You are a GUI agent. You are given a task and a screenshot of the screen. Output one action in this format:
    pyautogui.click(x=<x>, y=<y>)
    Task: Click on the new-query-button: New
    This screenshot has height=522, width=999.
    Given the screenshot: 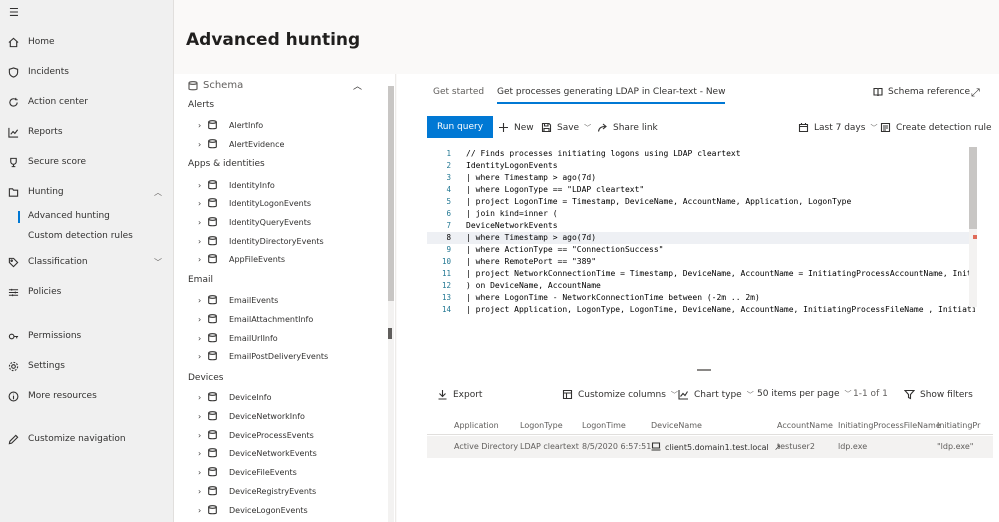 What is the action you would take?
    pyautogui.click(x=516, y=127)
    